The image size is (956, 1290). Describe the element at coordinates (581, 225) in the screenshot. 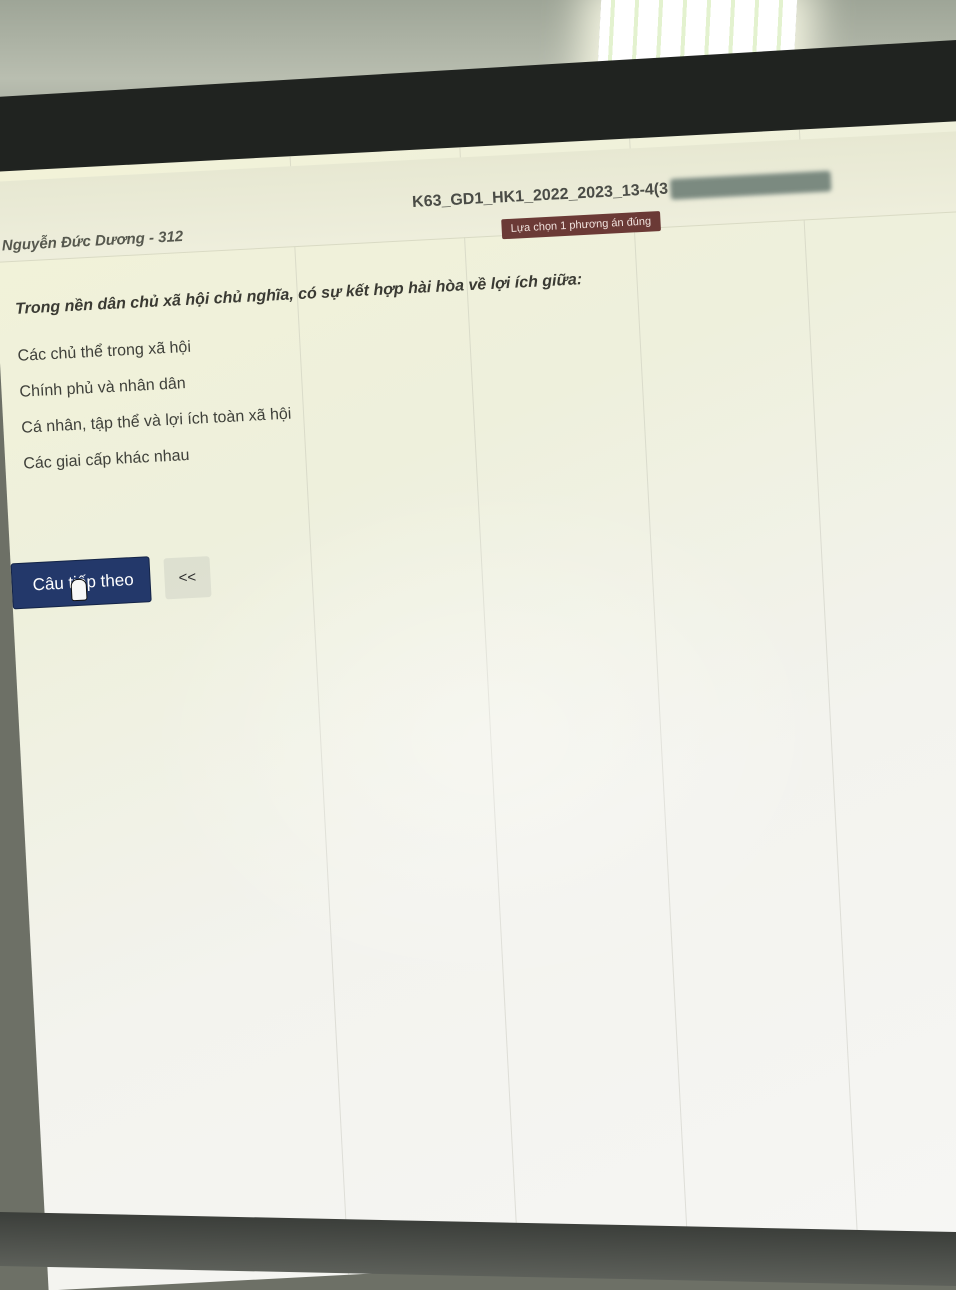

I see `instruction-badge: Lựa chọn 1 phương án đúng` at that location.